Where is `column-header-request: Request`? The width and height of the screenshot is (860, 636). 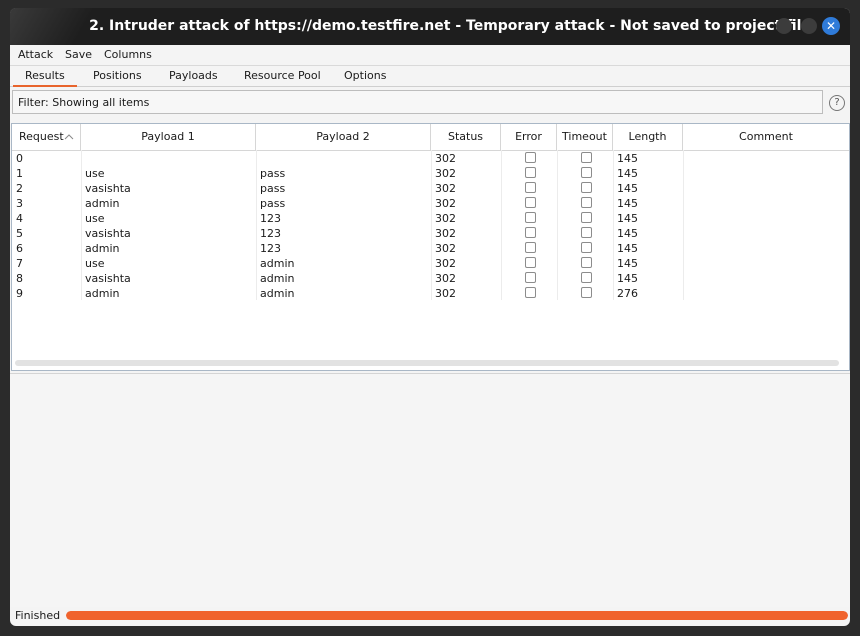 column-header-request: Request is located at coordinates (46, 137).